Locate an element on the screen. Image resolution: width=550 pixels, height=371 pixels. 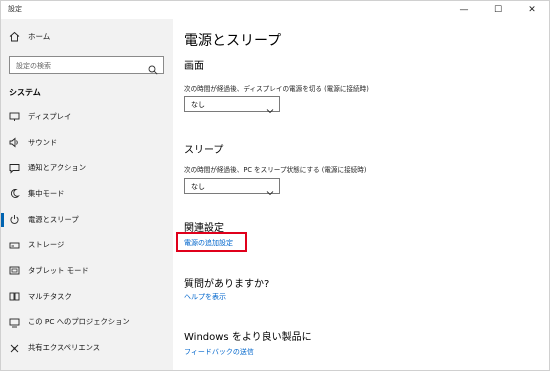
speaker-icon is located at coordinates (14, 142).